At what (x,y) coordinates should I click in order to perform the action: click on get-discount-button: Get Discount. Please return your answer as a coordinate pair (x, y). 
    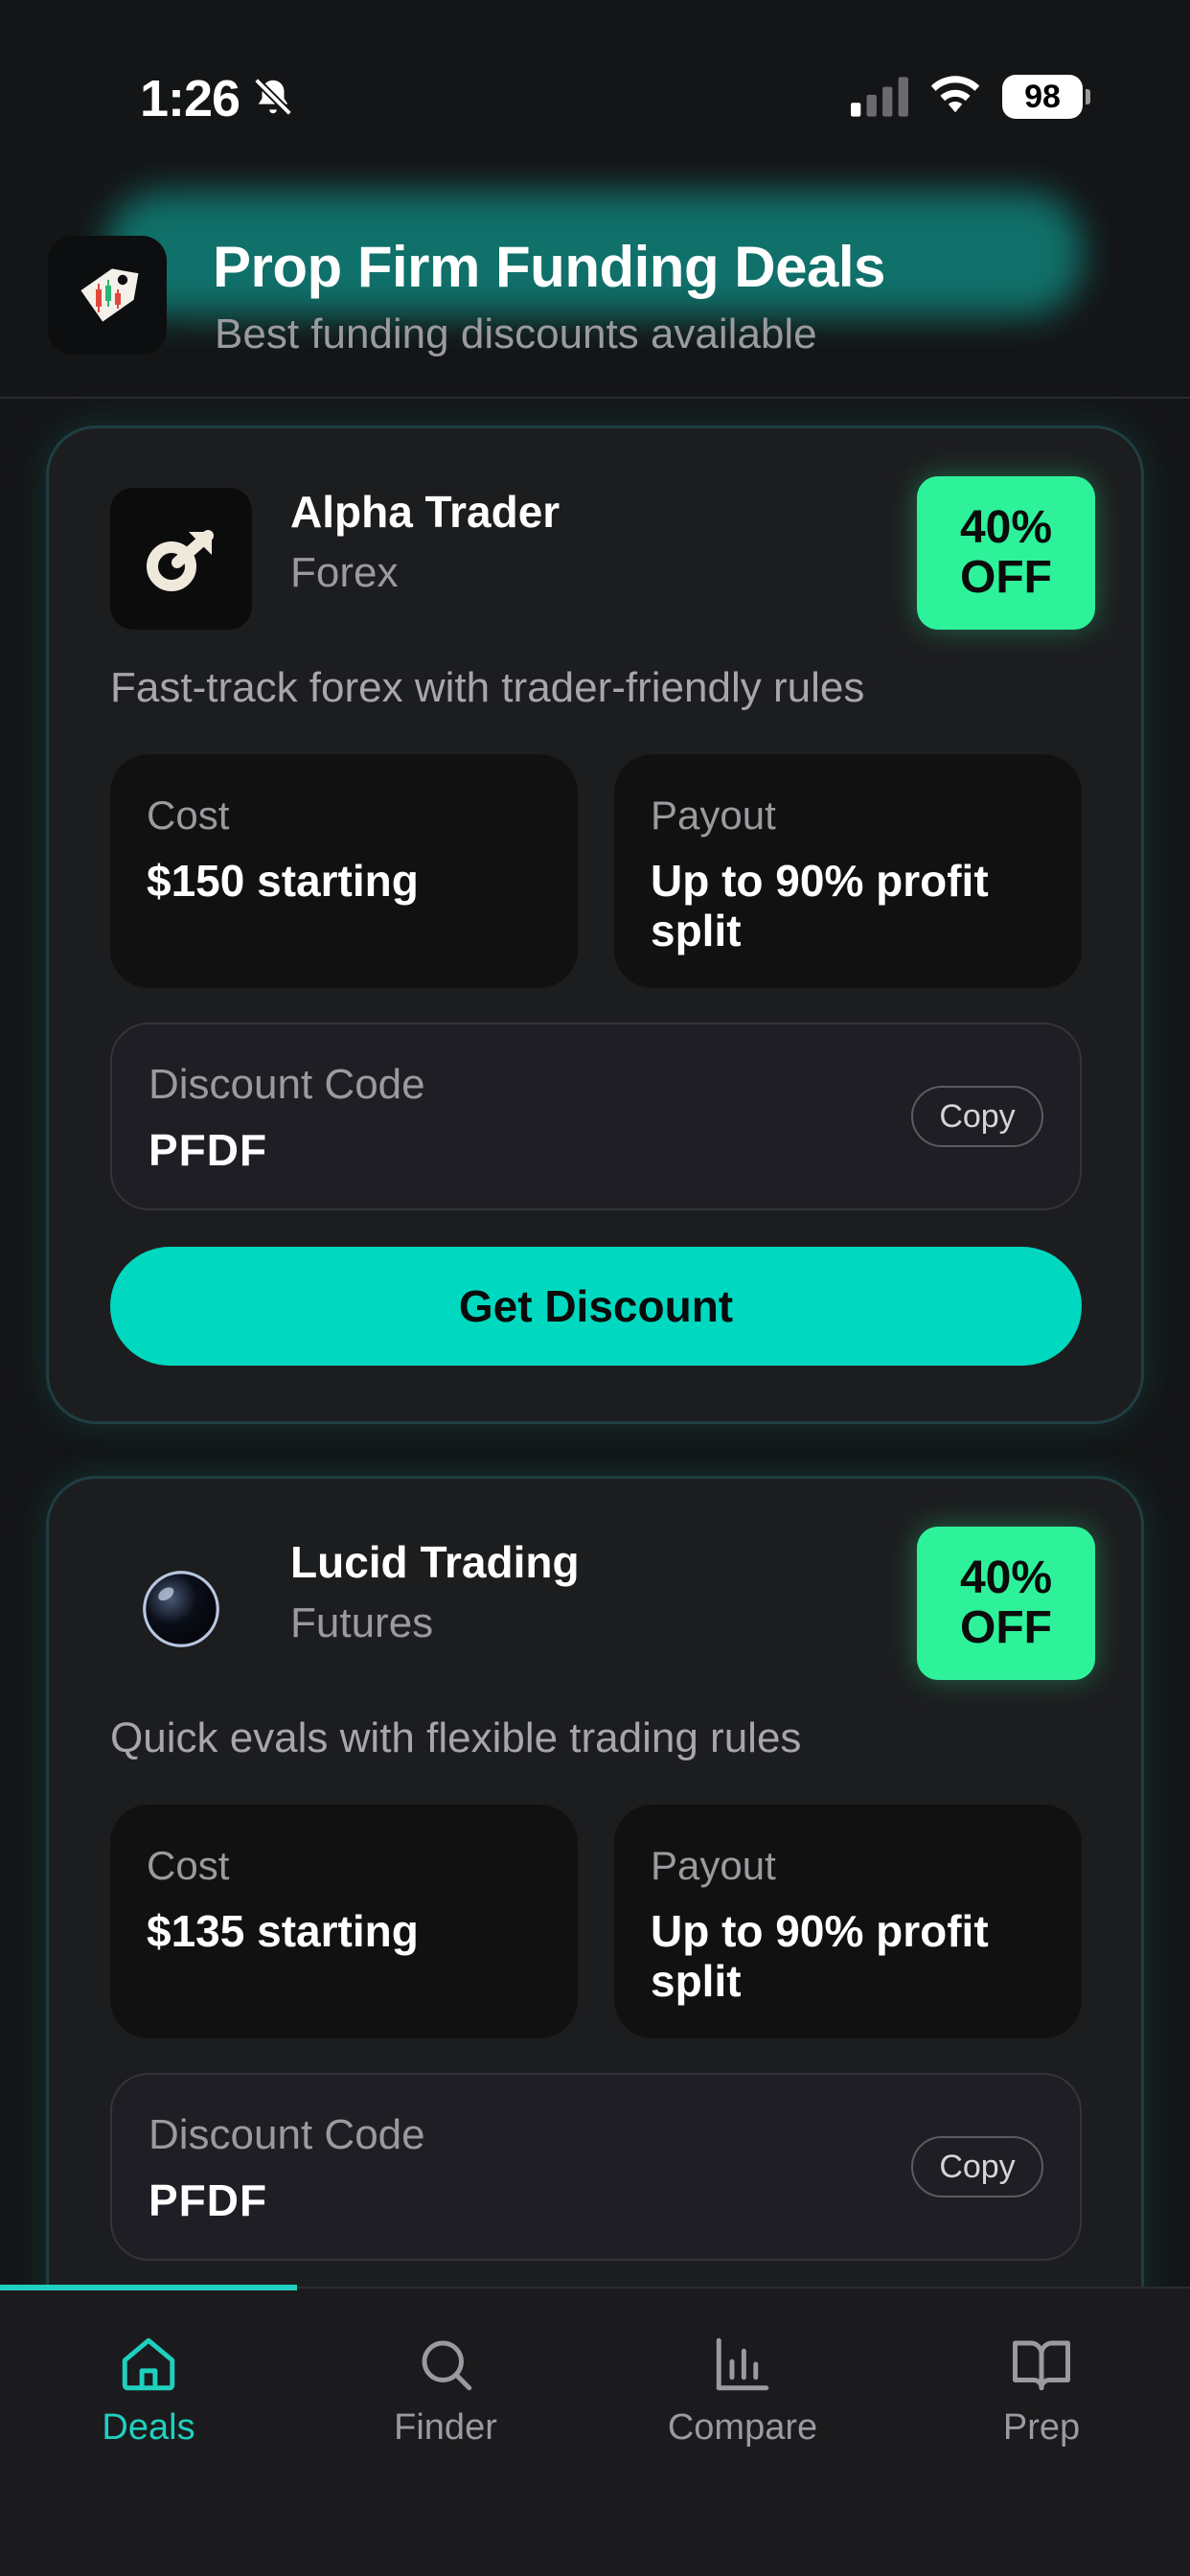
    Looking at the image, I should click on (596, 1306).